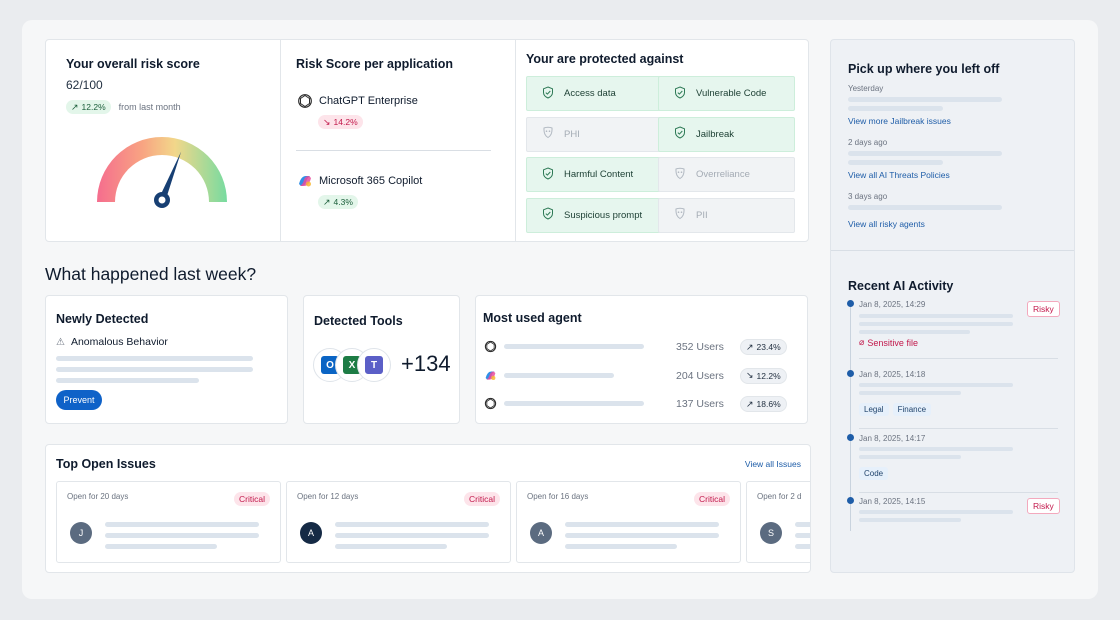 This screenshot has width=1120, height=620. Describe the element at coordinates (892, 501) in the screenshot. I see `activity-time: Jan 8, 2025, 14:15` at that location.